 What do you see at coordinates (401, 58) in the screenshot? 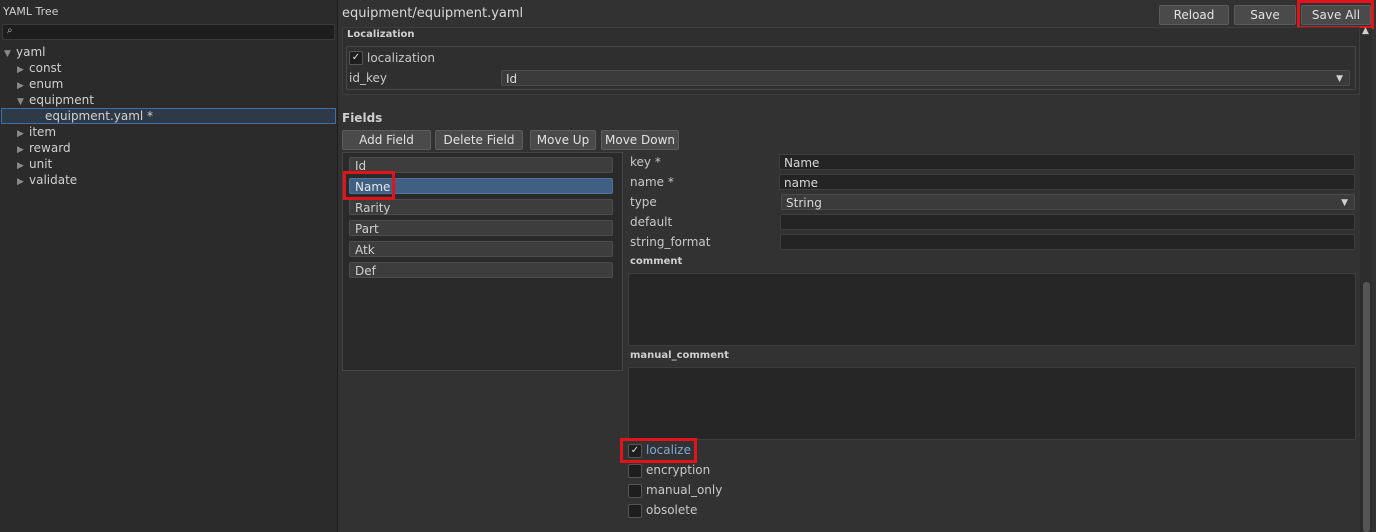
I see `localization-checkbox-label: localization` at bounding box center [401, 58].